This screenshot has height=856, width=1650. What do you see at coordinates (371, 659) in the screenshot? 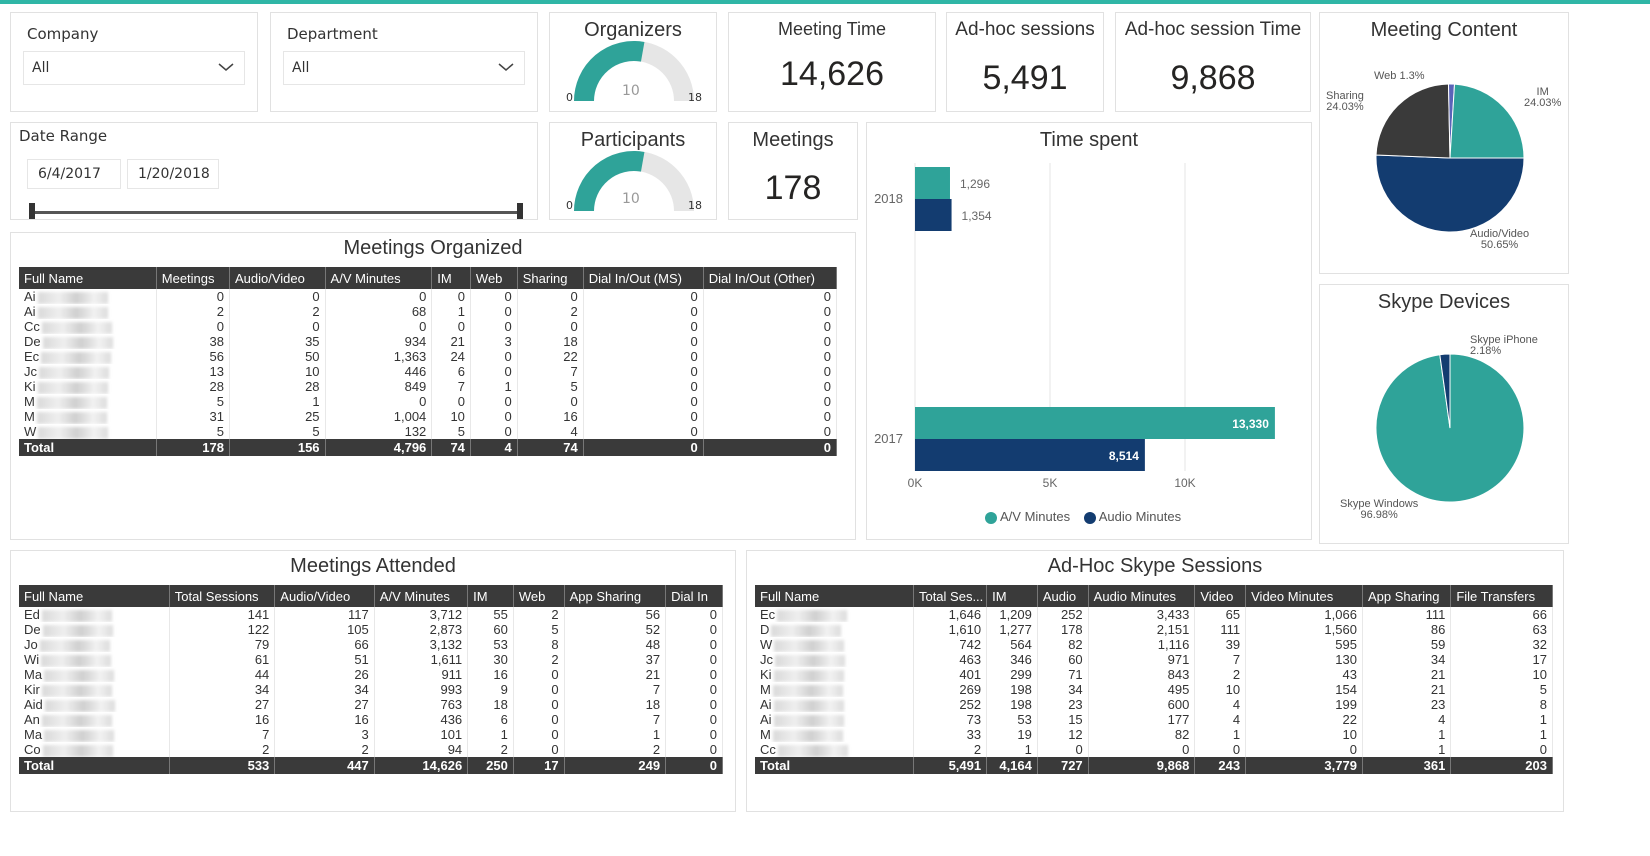
I see `table-row: Wi 61 51 1,611 30 2 37 0` at bounding box center [371, 659].